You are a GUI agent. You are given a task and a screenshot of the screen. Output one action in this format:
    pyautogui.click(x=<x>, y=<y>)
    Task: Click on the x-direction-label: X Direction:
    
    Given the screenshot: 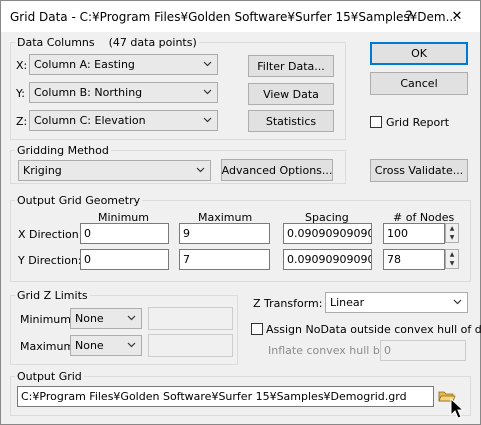 What is the action you would take?
    pyautogui.click(x=50, y=234)
    